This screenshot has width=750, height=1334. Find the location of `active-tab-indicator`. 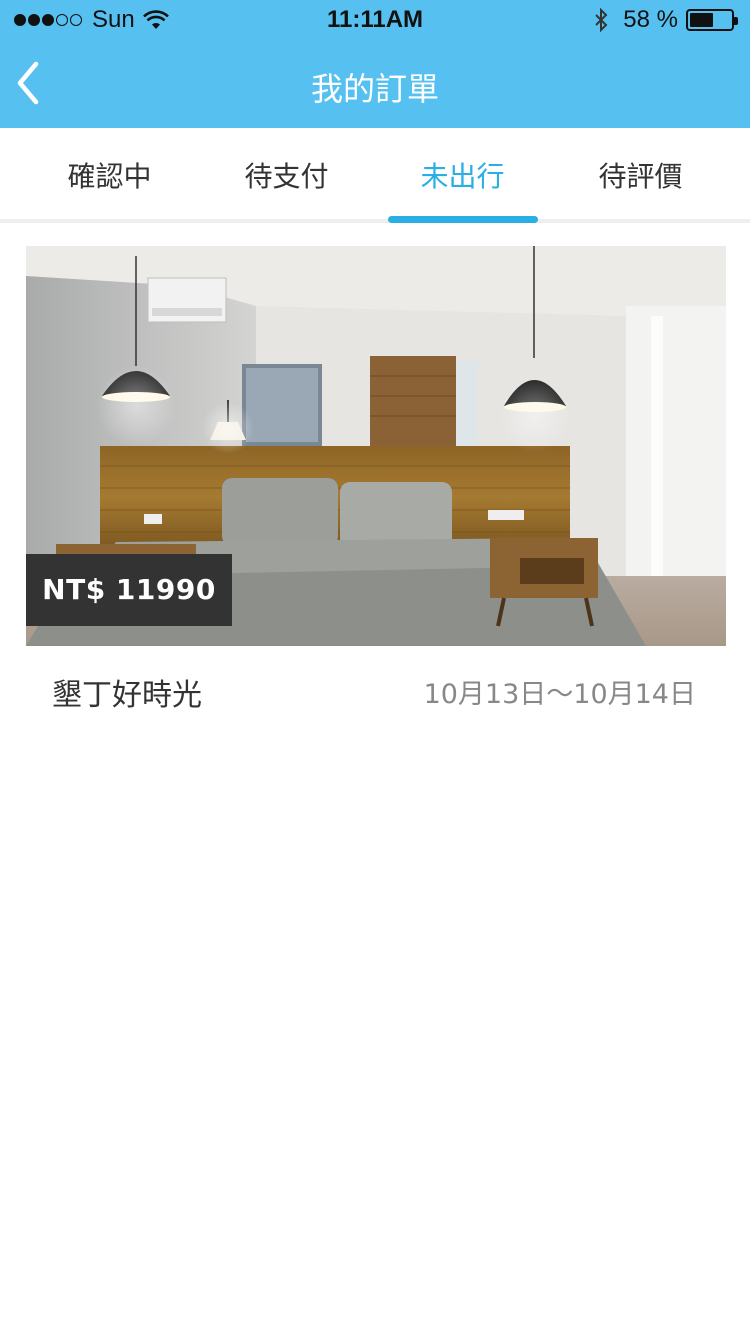

active-tab-indicator is located at coordinates (463, 219).